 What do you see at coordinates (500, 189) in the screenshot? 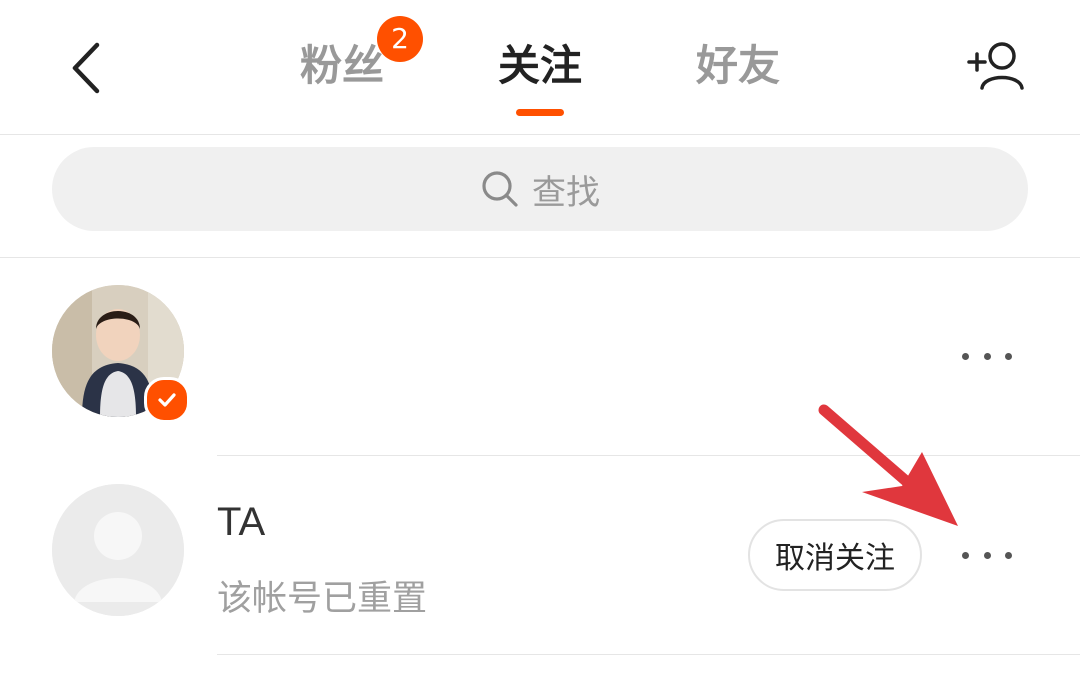
I see `search-icon` at bounding box center [500, 189].